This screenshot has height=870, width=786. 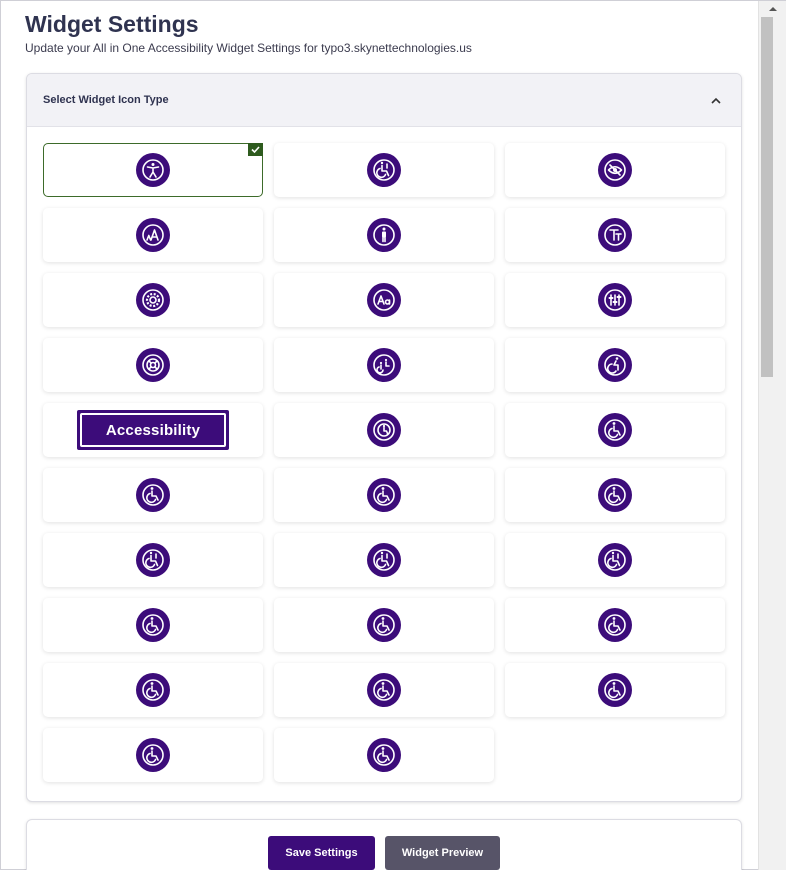 I want to click on font-aa-icon, so click(x=384, y=300).